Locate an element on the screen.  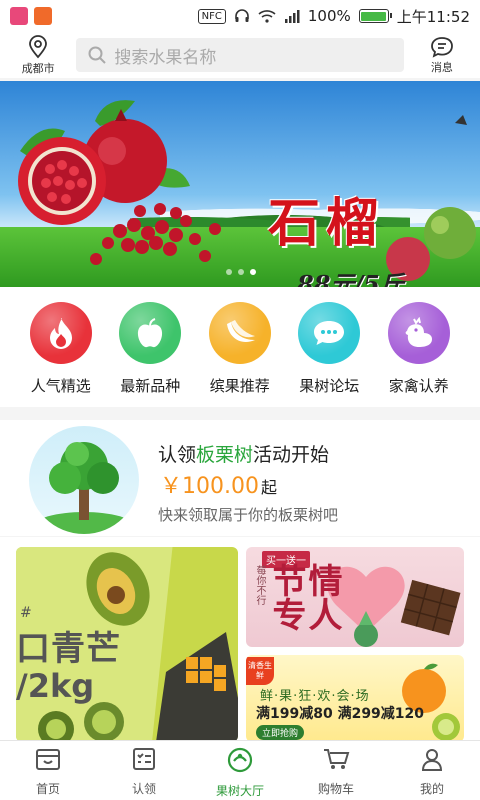
fruit-festival-card: 清香生鲜 鲜·果·狂·欢·会·场 满199减80 满299减120 立即抢购 is located at coordinates (355, 698).